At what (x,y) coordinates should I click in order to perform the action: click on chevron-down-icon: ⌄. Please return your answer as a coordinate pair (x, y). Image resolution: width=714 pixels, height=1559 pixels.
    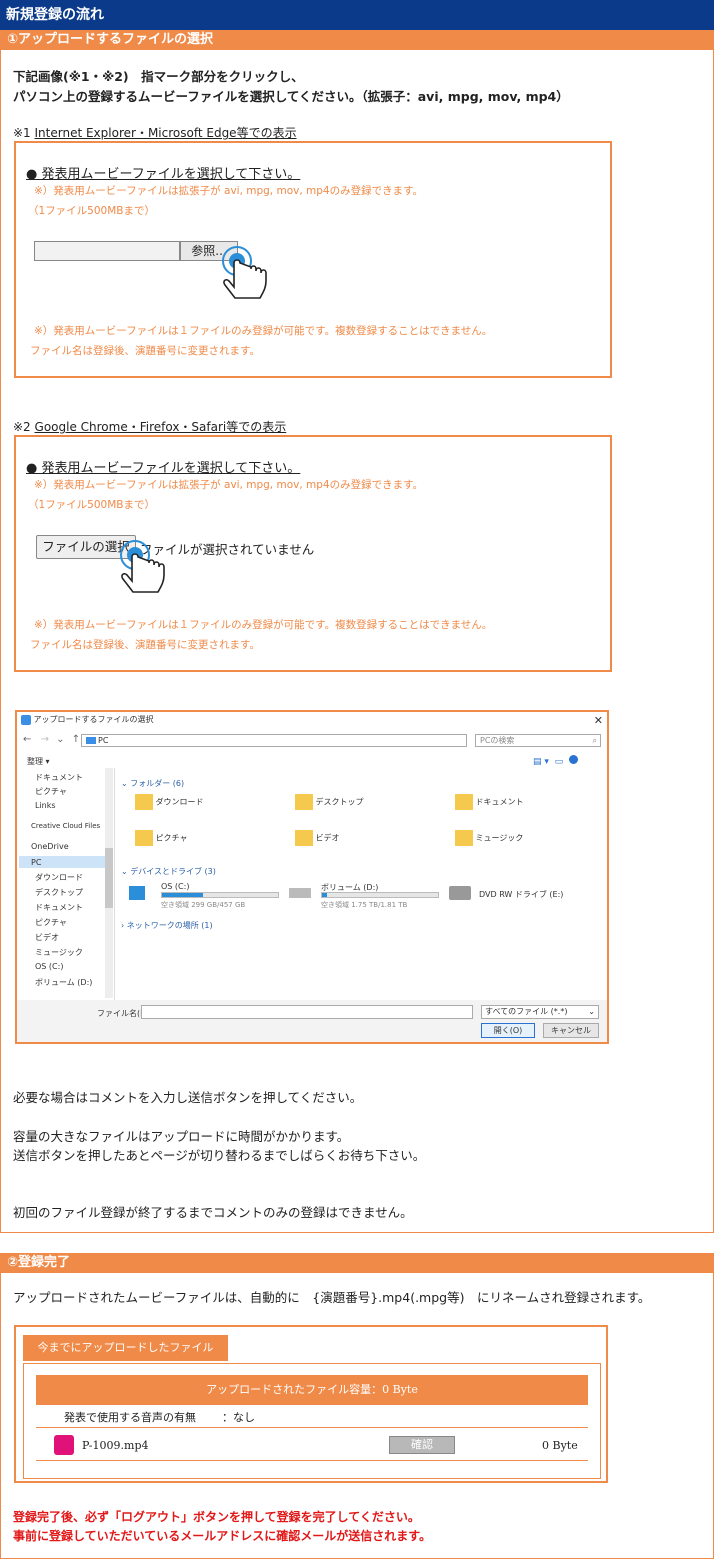
    Looking at the image, I should click on (60, 739).